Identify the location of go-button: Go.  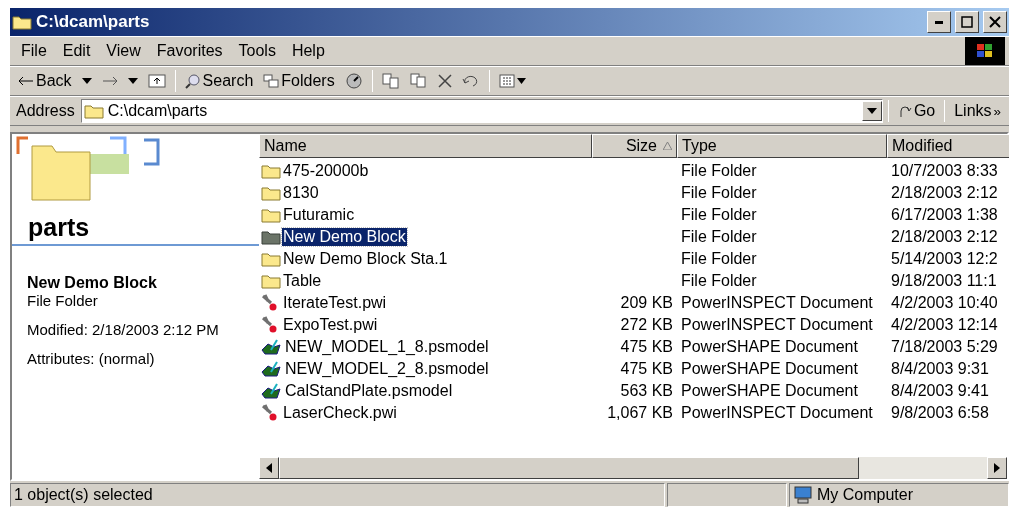
(916, 111).